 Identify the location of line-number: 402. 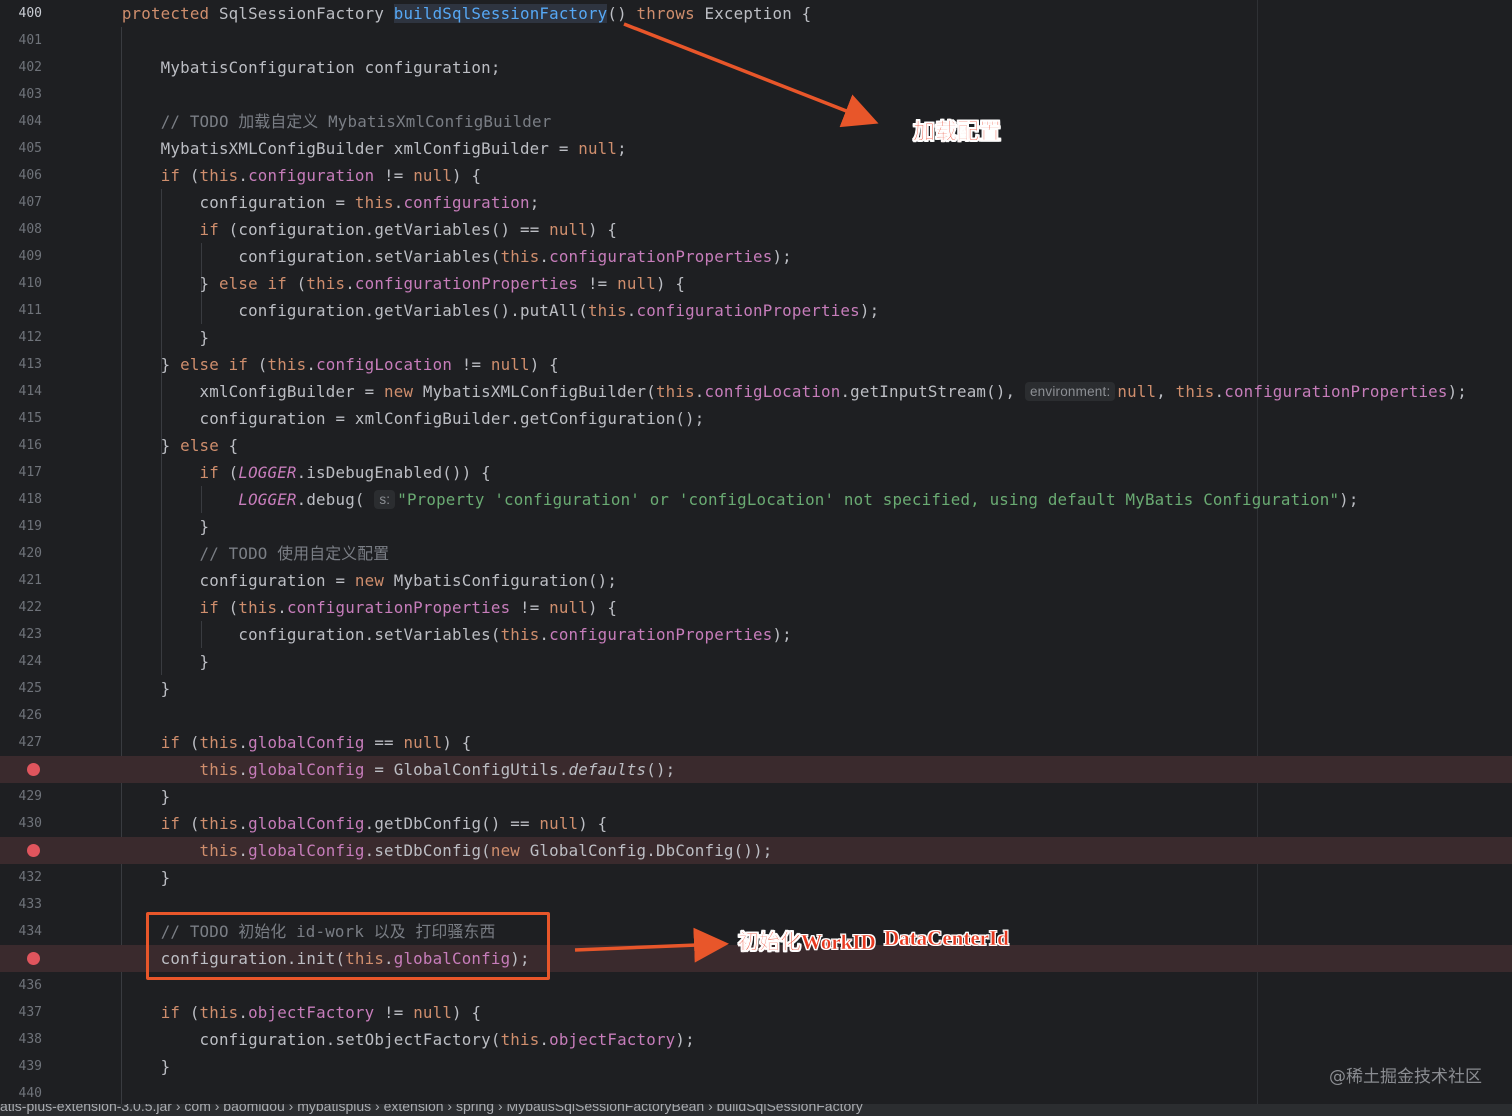
(21, 67).